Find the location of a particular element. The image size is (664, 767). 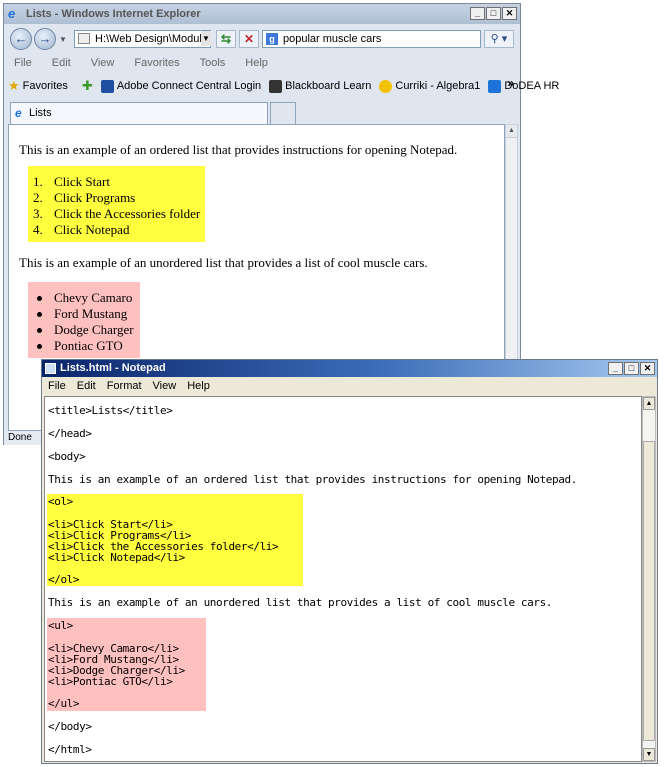

favorites-label: Favorites is located at coordinates (45, 86).